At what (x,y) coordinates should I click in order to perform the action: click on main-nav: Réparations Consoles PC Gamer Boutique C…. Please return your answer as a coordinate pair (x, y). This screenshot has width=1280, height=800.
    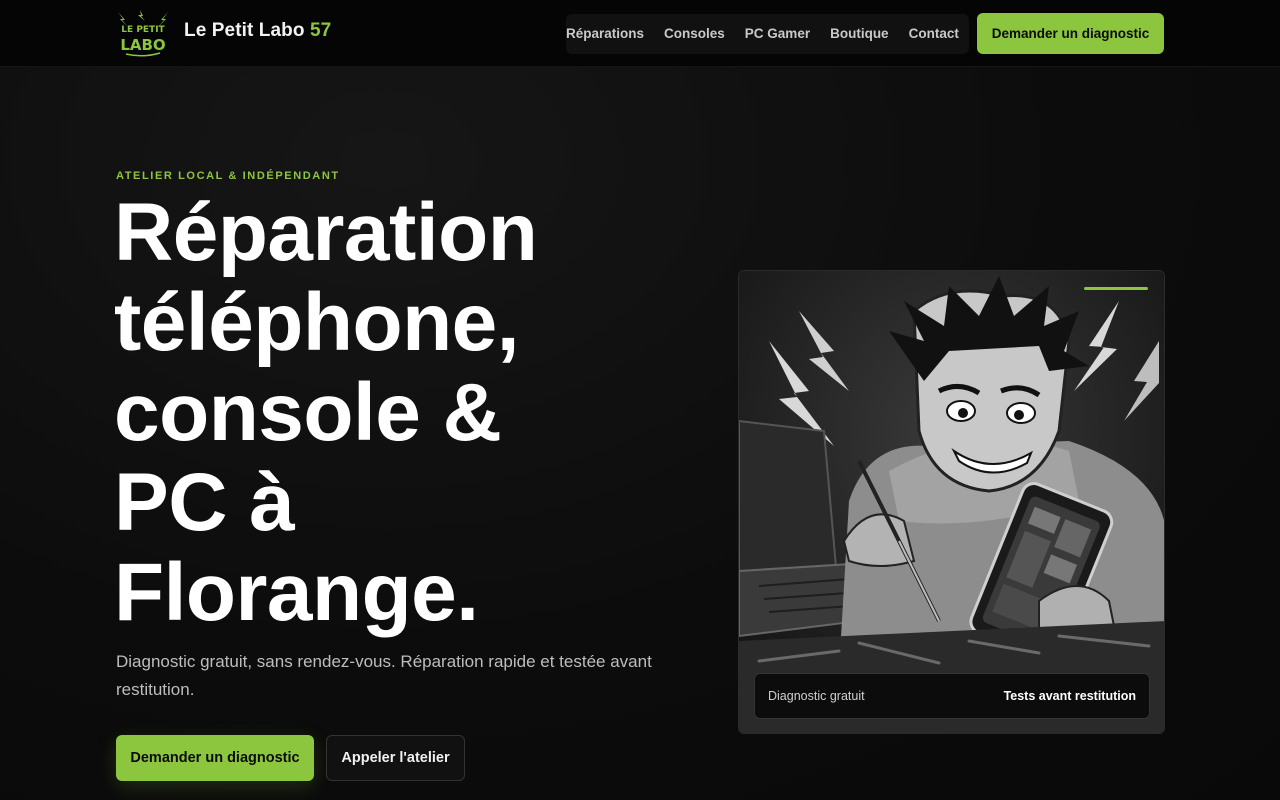
    Looking at the image, I should click on (767, 34).